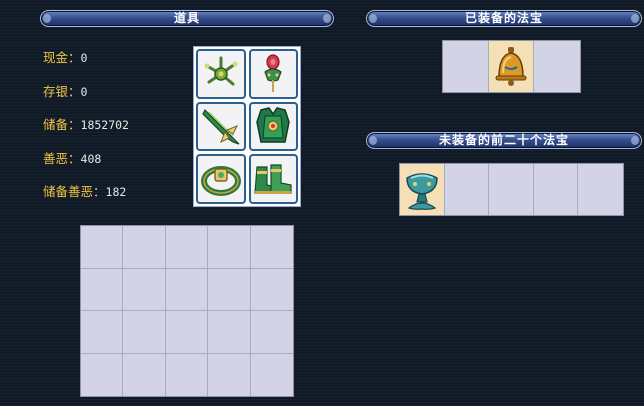 The width and height of the screenshot is (644, 406). I want to click on bowl-treasure-icon, so click(422, 191).